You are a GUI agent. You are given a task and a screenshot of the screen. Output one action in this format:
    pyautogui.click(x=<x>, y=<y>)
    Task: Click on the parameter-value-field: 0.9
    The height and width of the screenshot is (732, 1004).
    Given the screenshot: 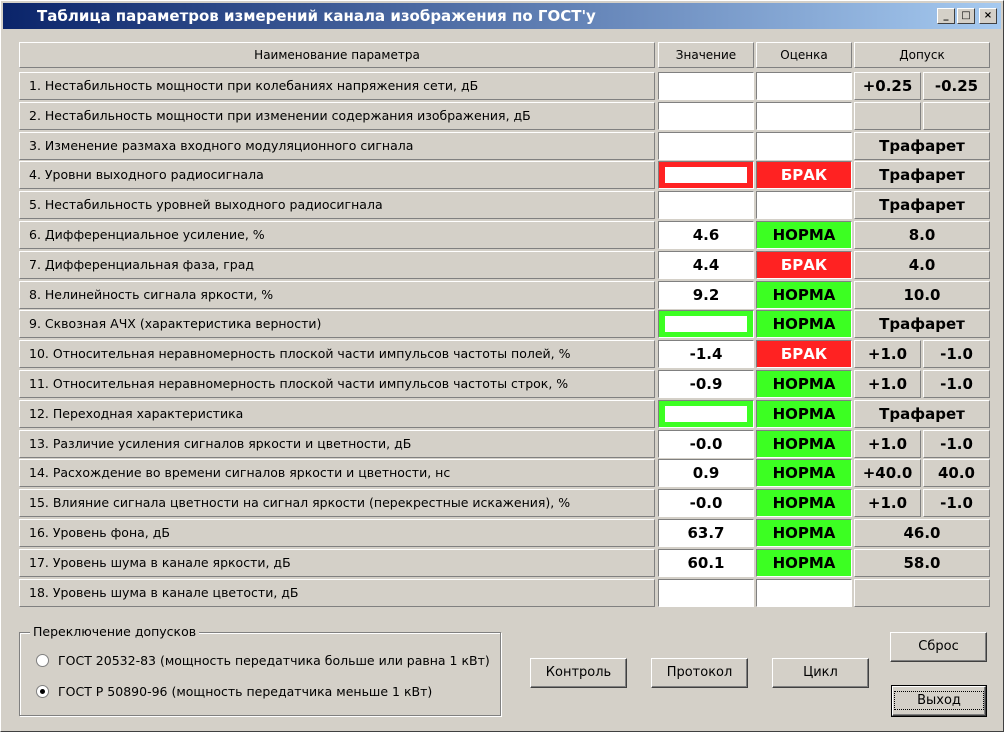 What is the action you would take?
    pyautogui.click(x=706, y=473)
    